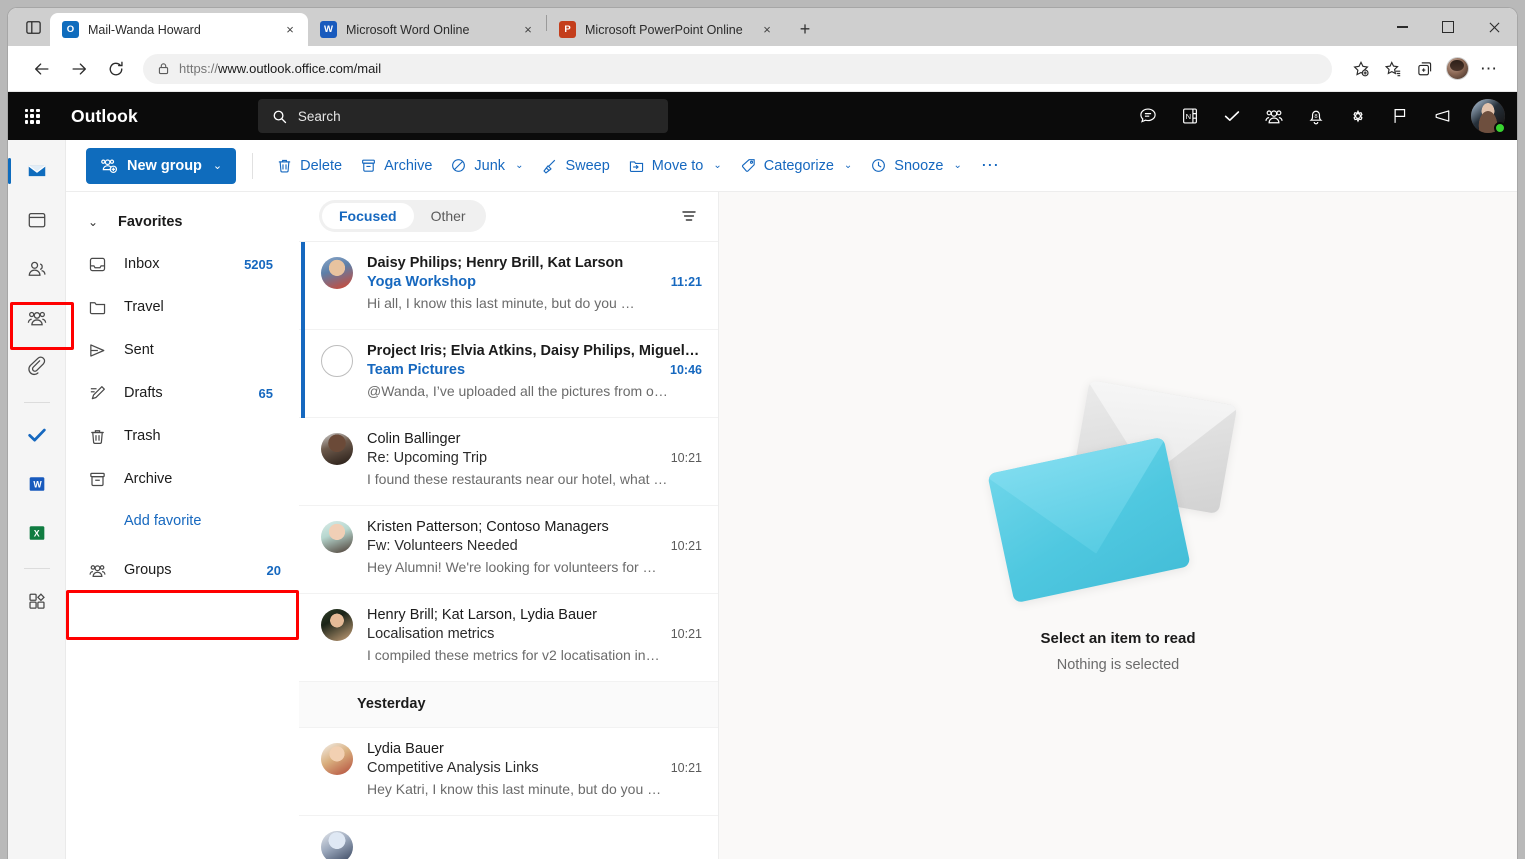  I want to click on sidebar-item-groups, so click(37, 318).